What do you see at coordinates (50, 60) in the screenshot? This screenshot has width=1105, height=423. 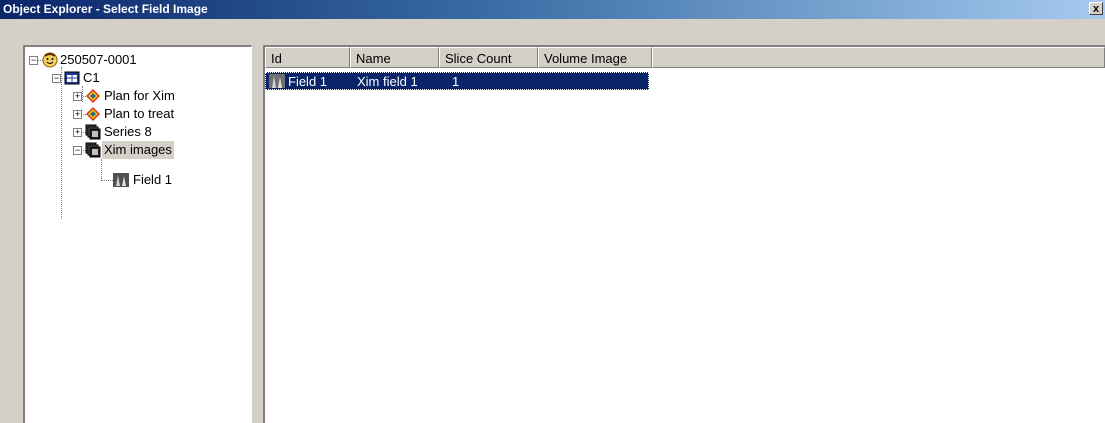 I see `patient-icon` at bounding box center [50, 60].